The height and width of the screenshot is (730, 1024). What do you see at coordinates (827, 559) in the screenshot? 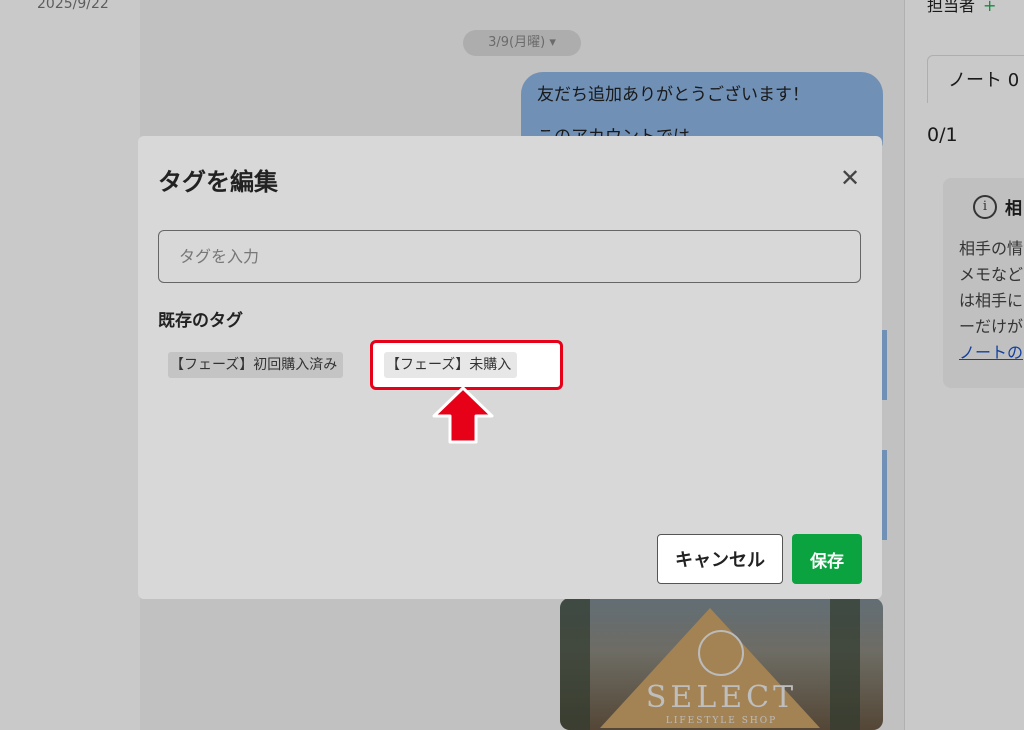
I see `save-button: 保存` at bounding box center [827, 559].